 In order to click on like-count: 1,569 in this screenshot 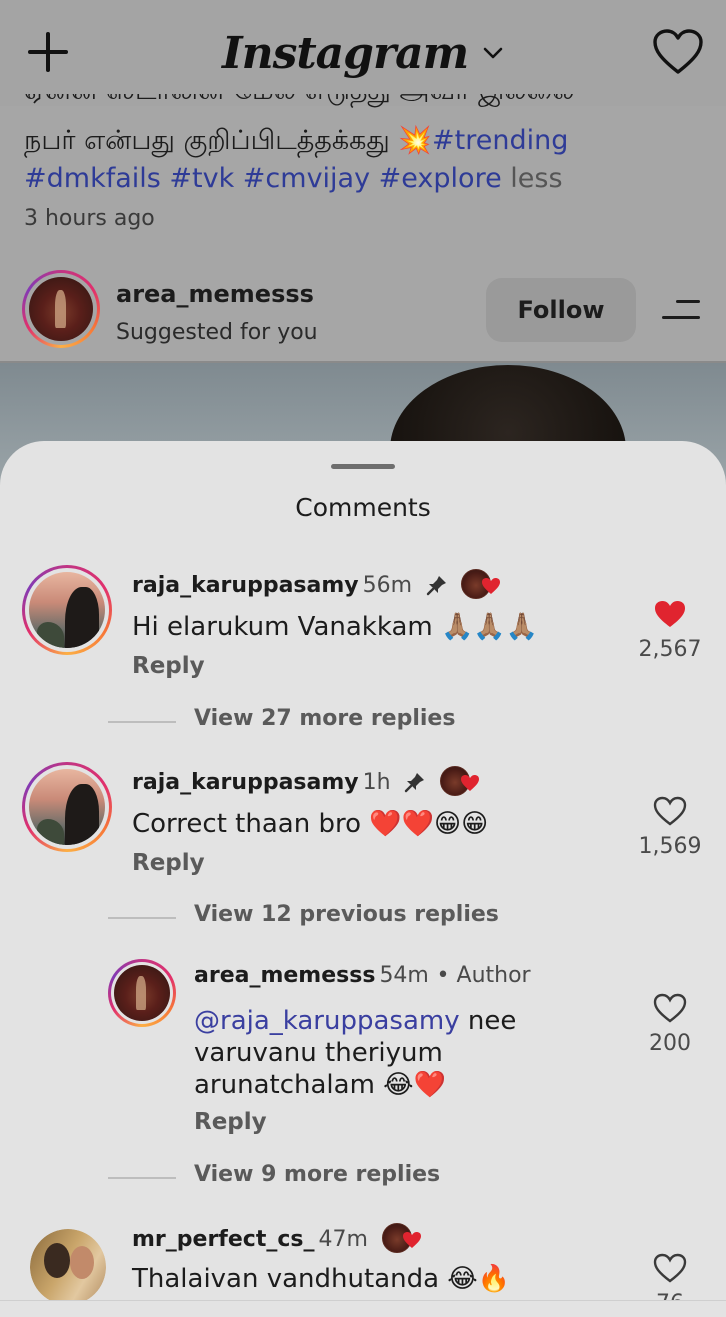, I will do `click(670, 846)`.